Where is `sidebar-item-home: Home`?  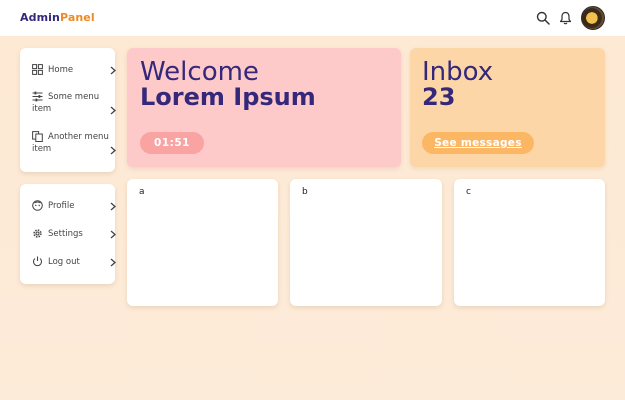
sidebar-item-home: Home is located at coordinates (74, 70).